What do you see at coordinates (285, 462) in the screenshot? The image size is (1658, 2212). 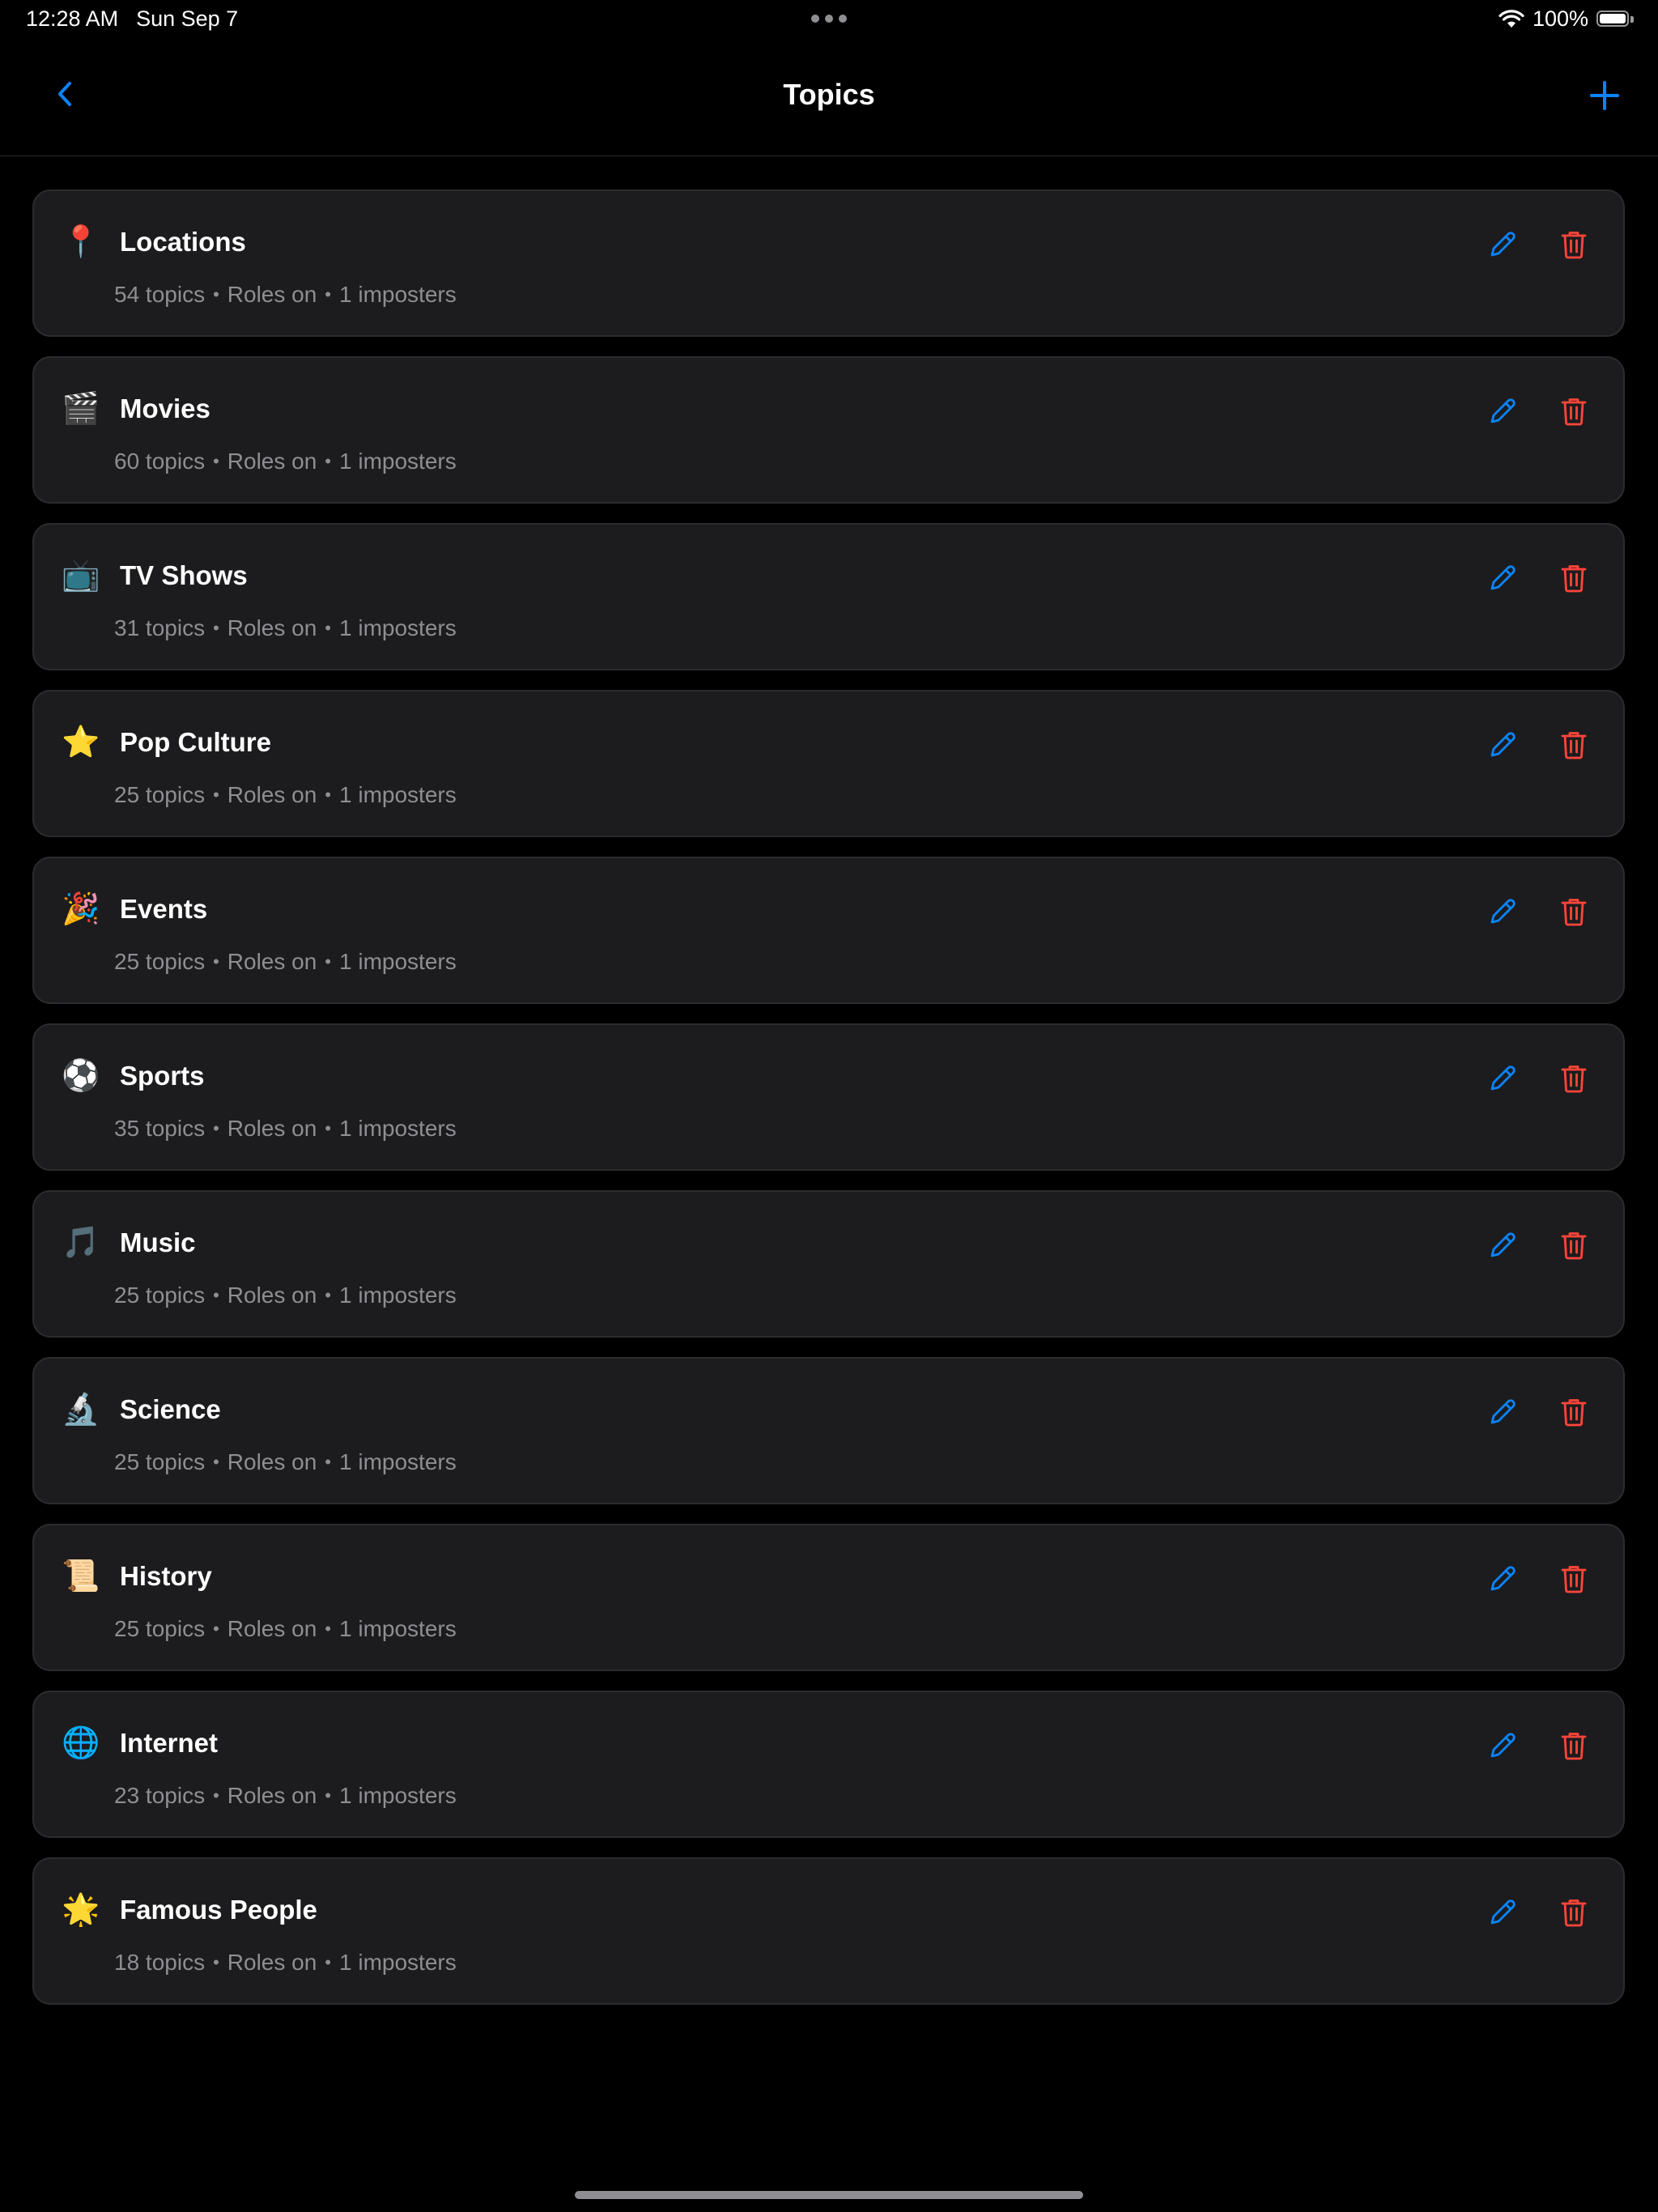 I see `topic-meta: 60 topics • Roles on • 1 imposters` at bounding box center [285, 462].